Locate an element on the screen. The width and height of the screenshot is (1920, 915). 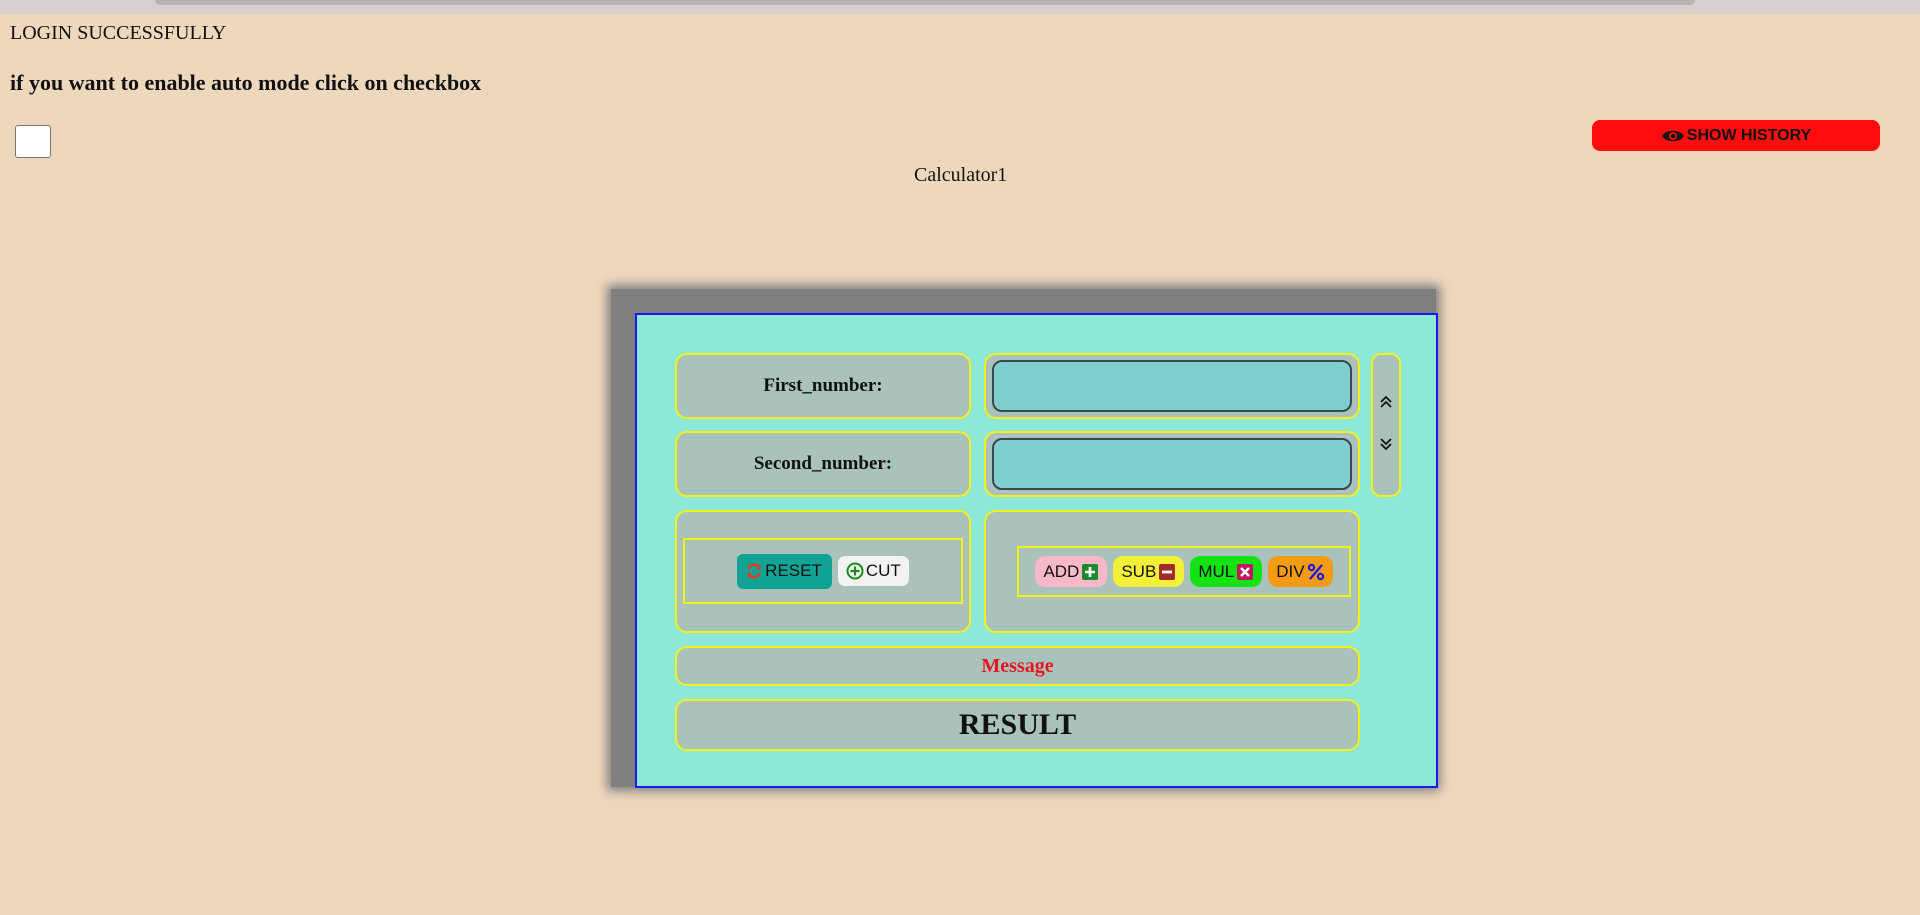
result-text: RESULT is located at coordinates (1017, 724).